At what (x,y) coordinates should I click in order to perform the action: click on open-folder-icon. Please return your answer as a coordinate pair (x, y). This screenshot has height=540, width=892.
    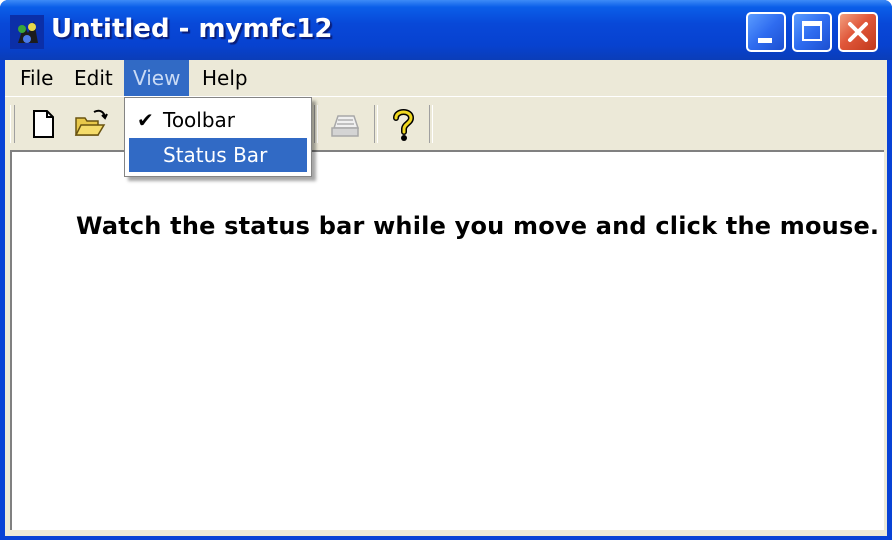
    Looking at the image, I should click on (91, 122).